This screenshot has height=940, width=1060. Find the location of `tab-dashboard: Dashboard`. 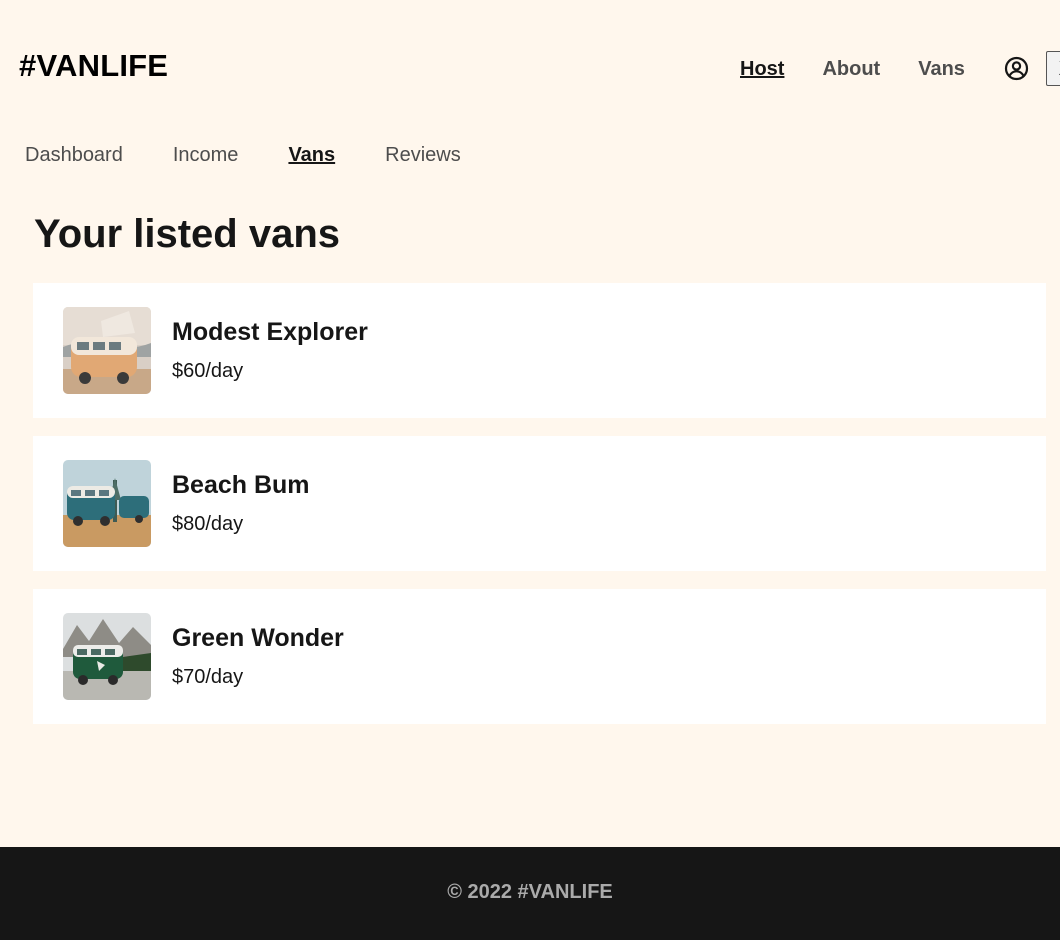

tab-dashboard: Dashboard is located at coordinates (74, 155).